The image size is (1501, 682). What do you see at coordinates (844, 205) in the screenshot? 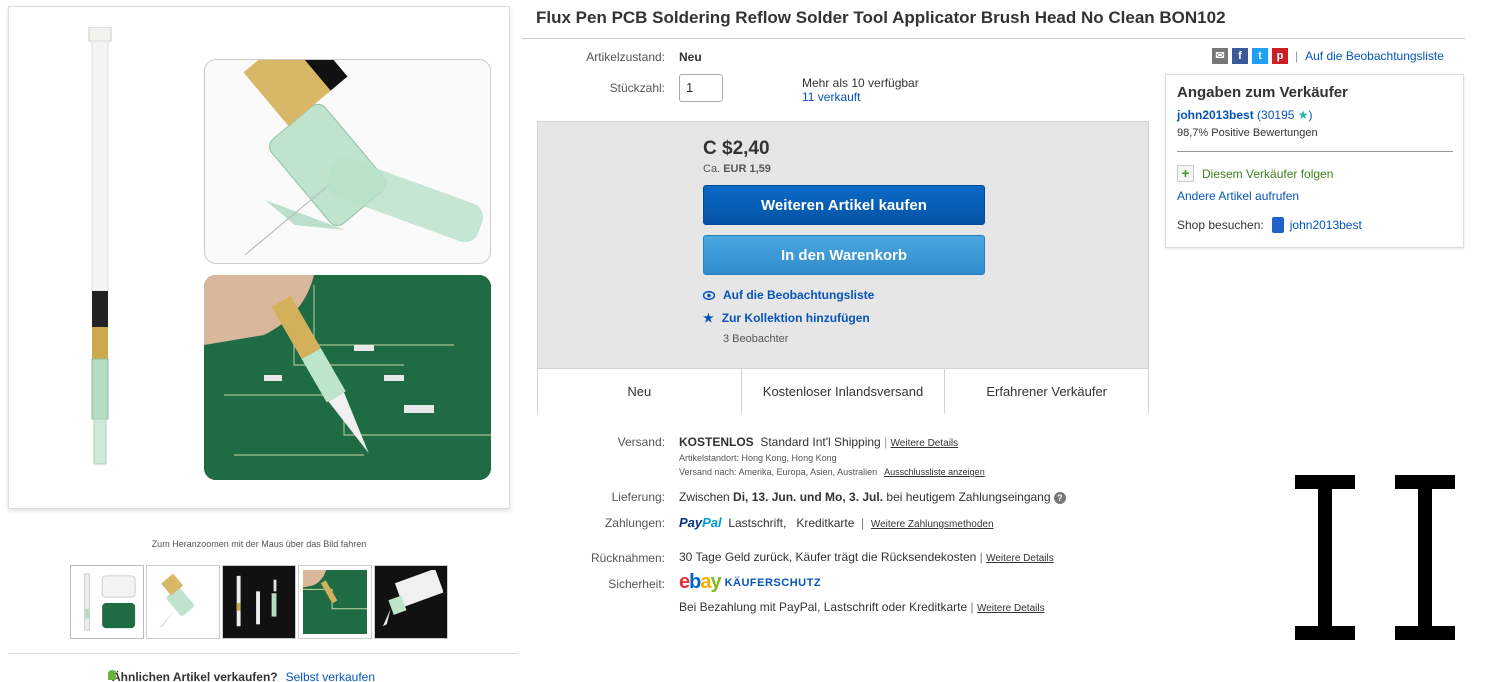
I see `buy-more-button: Weiteren Artikel kaufen` at bounding box center [844, 205].